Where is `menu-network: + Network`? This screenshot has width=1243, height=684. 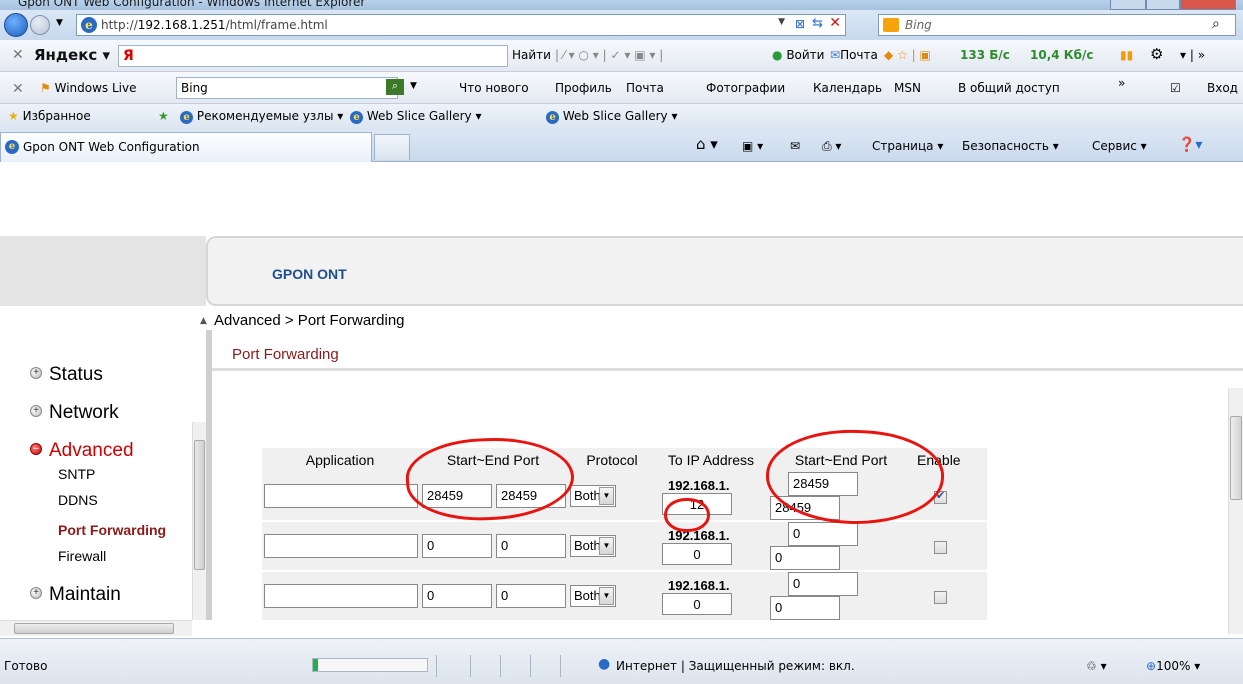
menu-network: + Network is located at coordinates (74, 413).